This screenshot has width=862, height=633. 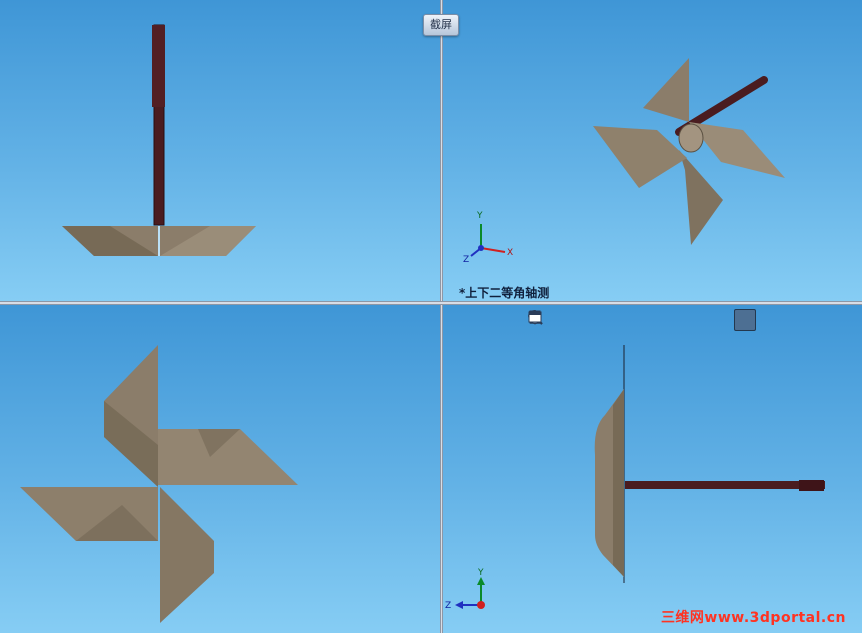 What do you see at coordinates (510, 253) in the screenshot?
I see `triad-x-label: X` at bounding box center [510, 253].